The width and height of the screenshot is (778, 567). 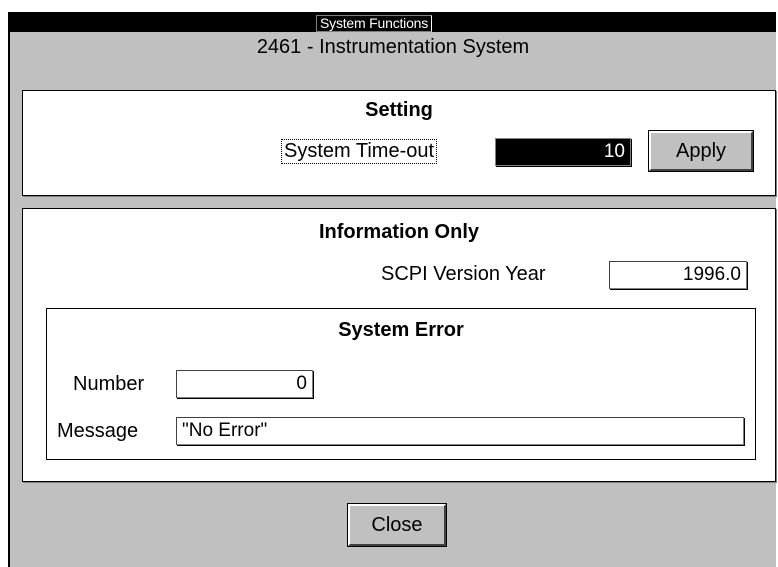 I want to click on error-message-field: "No Error", so click(x=460, y=431).